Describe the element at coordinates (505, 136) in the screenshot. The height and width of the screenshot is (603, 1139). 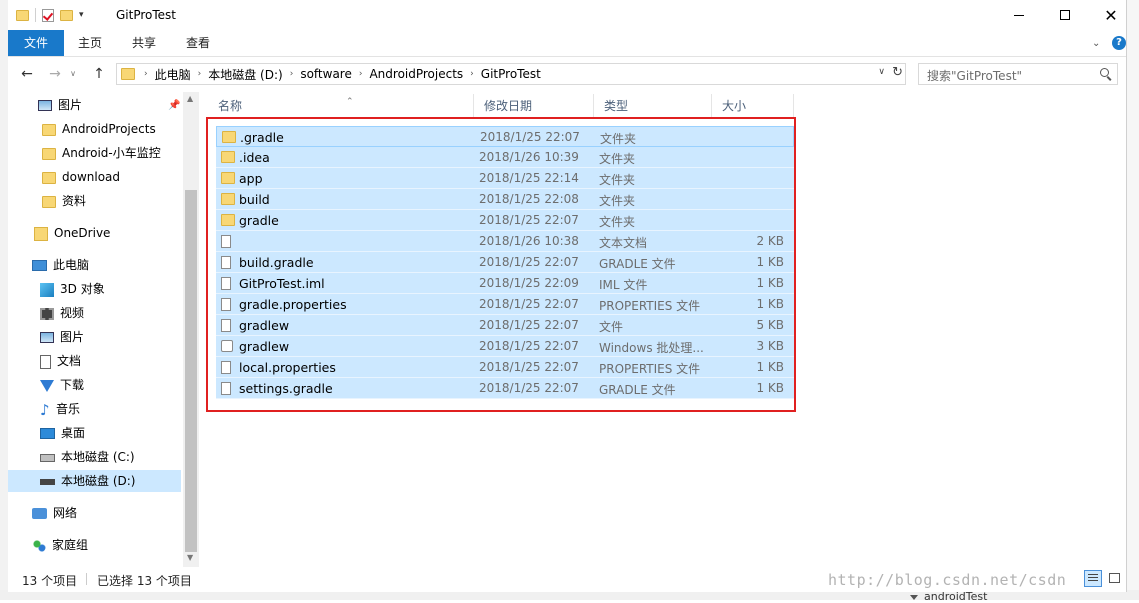
I see `file-row: .gradle 2018/1/25 22:07 文件夹` at that location.